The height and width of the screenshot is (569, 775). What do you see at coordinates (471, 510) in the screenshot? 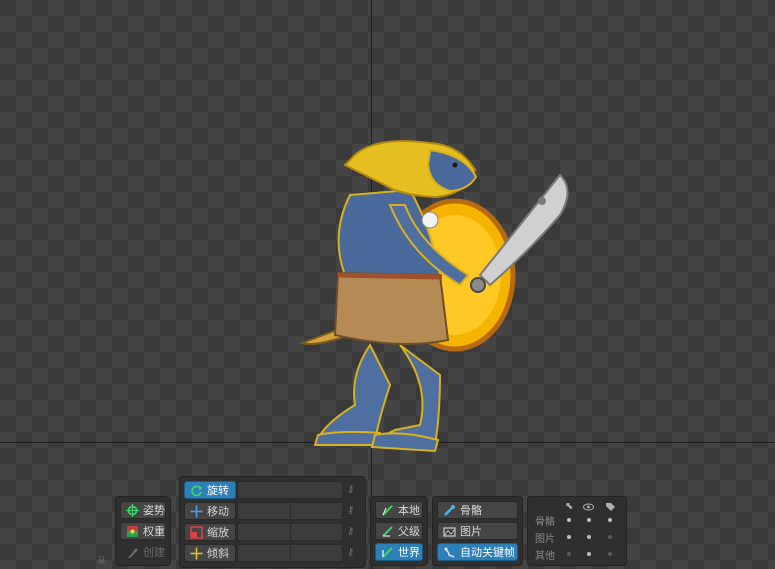
I see `bones-key-label: 骨骼` at bounding box center [471, 510].